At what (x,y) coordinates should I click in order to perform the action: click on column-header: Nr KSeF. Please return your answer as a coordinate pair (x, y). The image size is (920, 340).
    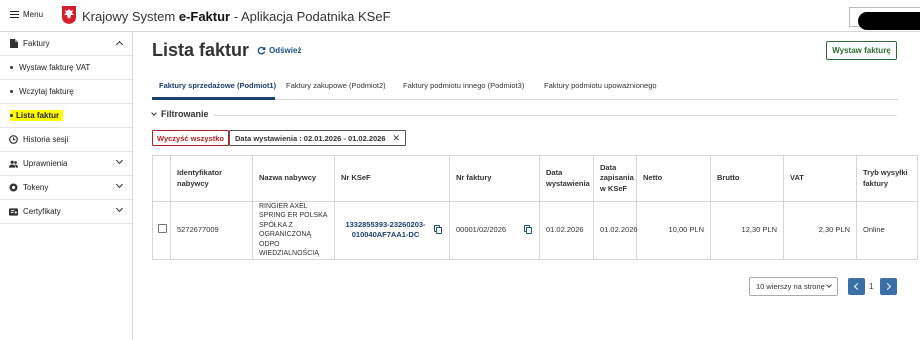
    Looking at the image, I should click on (392, 178).